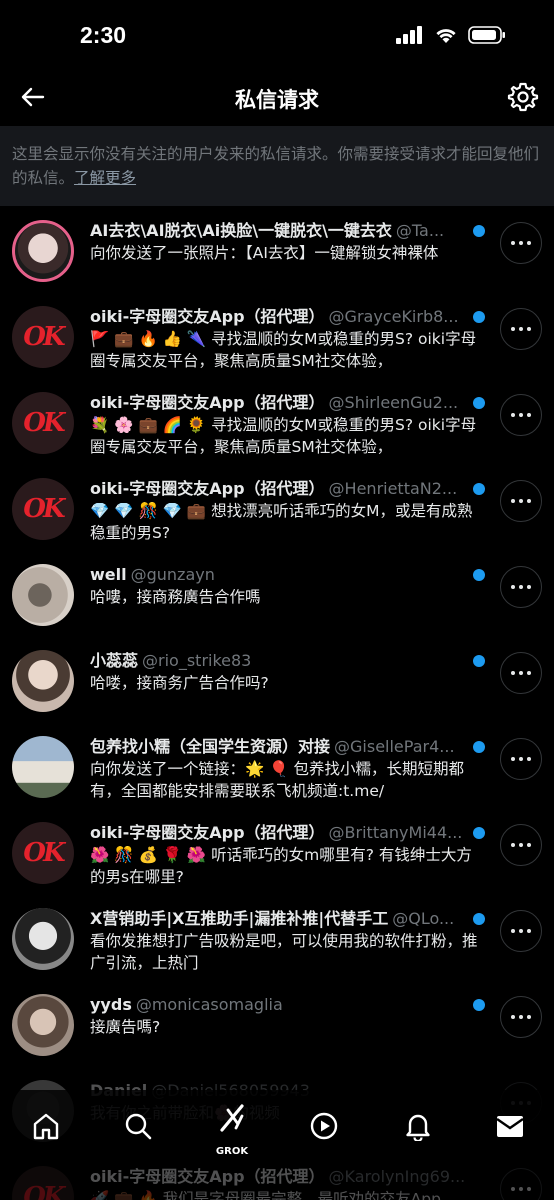  What do you see at coordinates (277, 681) in the screenshot?
I see `request-row: 小蕊蕊 @rio_strike83 哈喽，接商务广告合作吗?` at bounding box center [277, 681].